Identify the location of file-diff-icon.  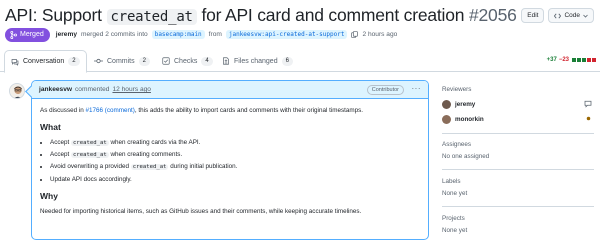
(226, 61).